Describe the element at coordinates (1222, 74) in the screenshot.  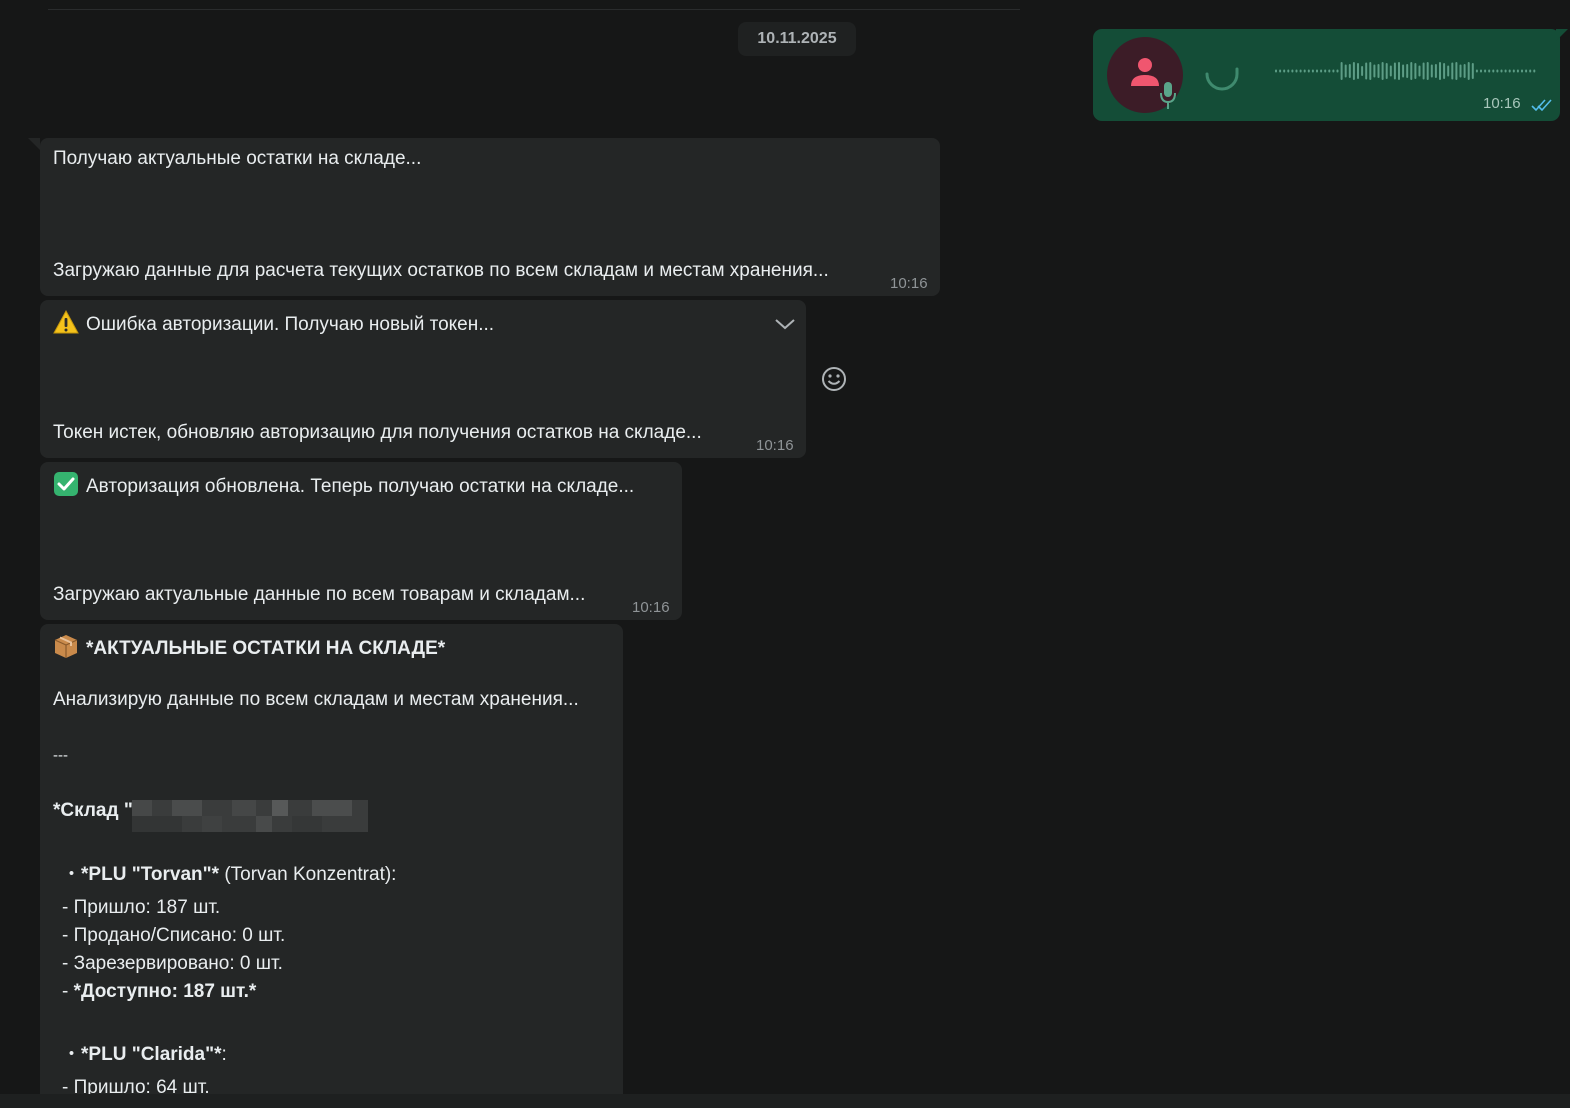
I see `loading-spinner-icon` at that location.